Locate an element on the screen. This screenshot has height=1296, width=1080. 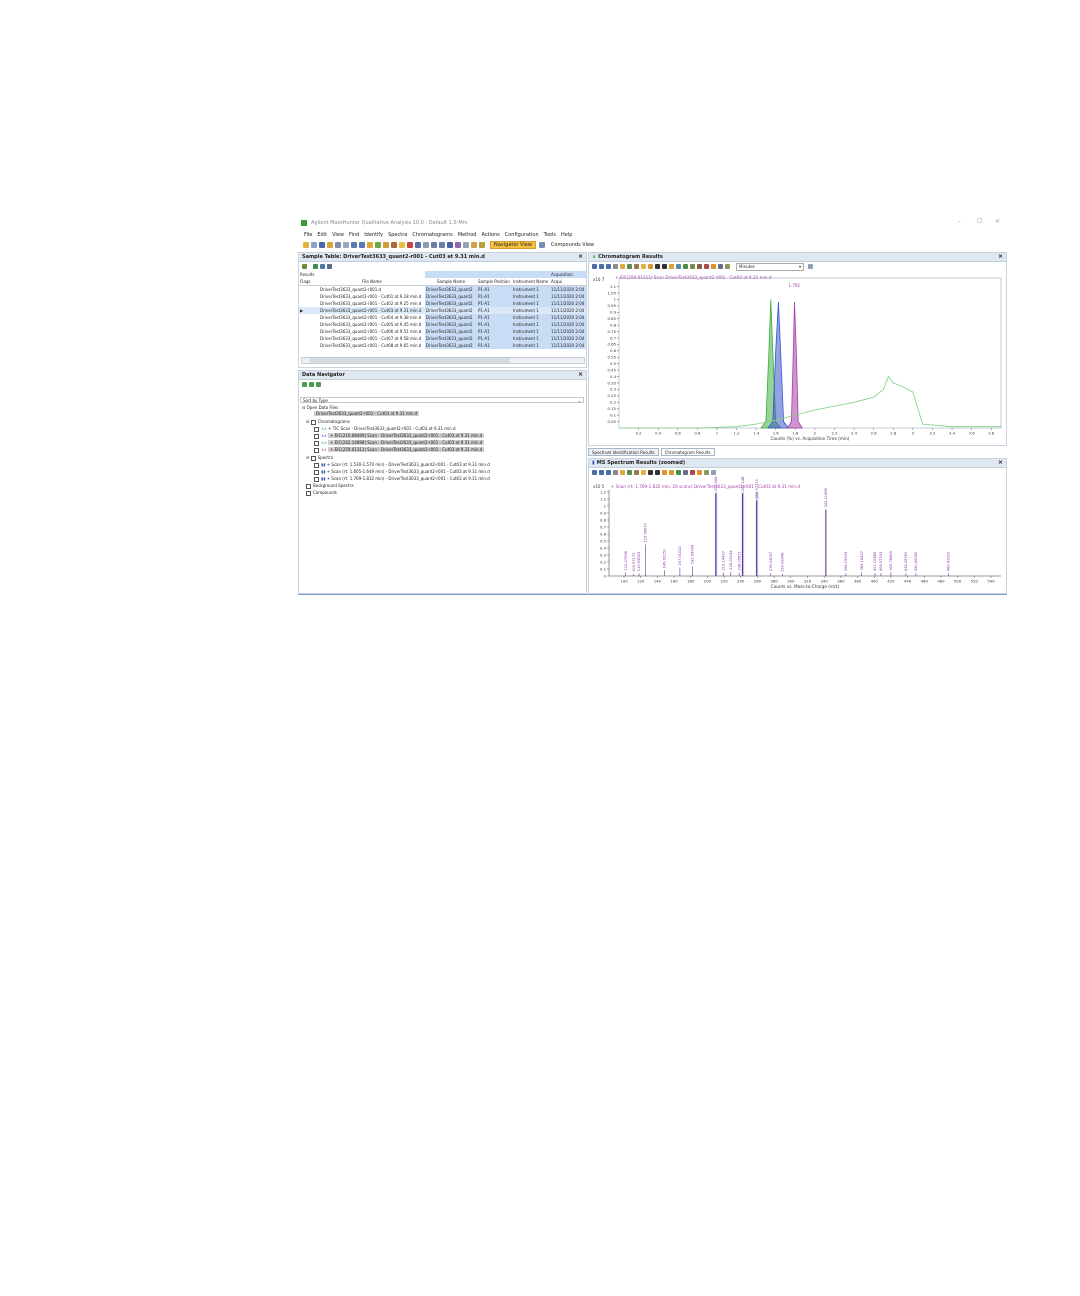
minimize-button: – is located at coordinates (959, 221).